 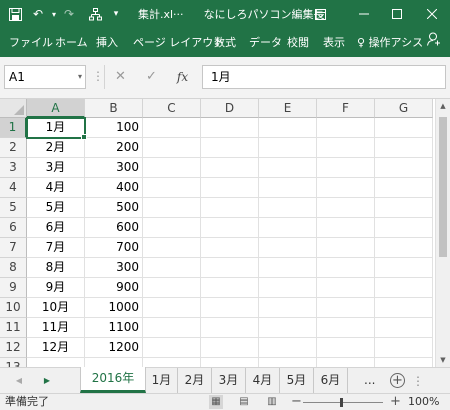 I want to click on zoom-out-icon: −, so click(x=296, y=401).